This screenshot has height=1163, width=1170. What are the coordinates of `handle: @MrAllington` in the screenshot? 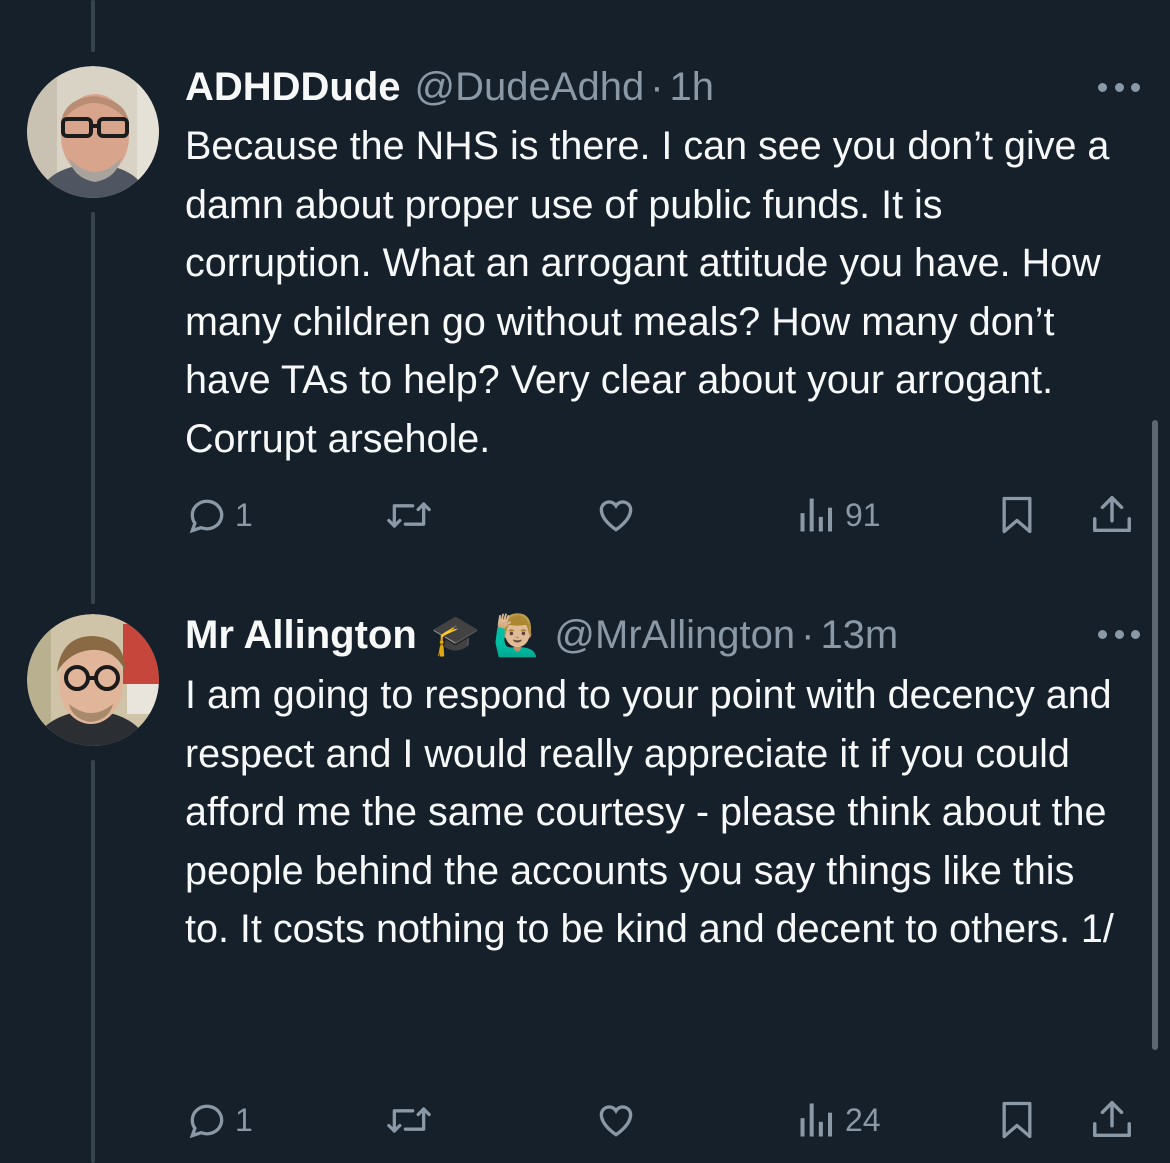 It's located at (674, 635).